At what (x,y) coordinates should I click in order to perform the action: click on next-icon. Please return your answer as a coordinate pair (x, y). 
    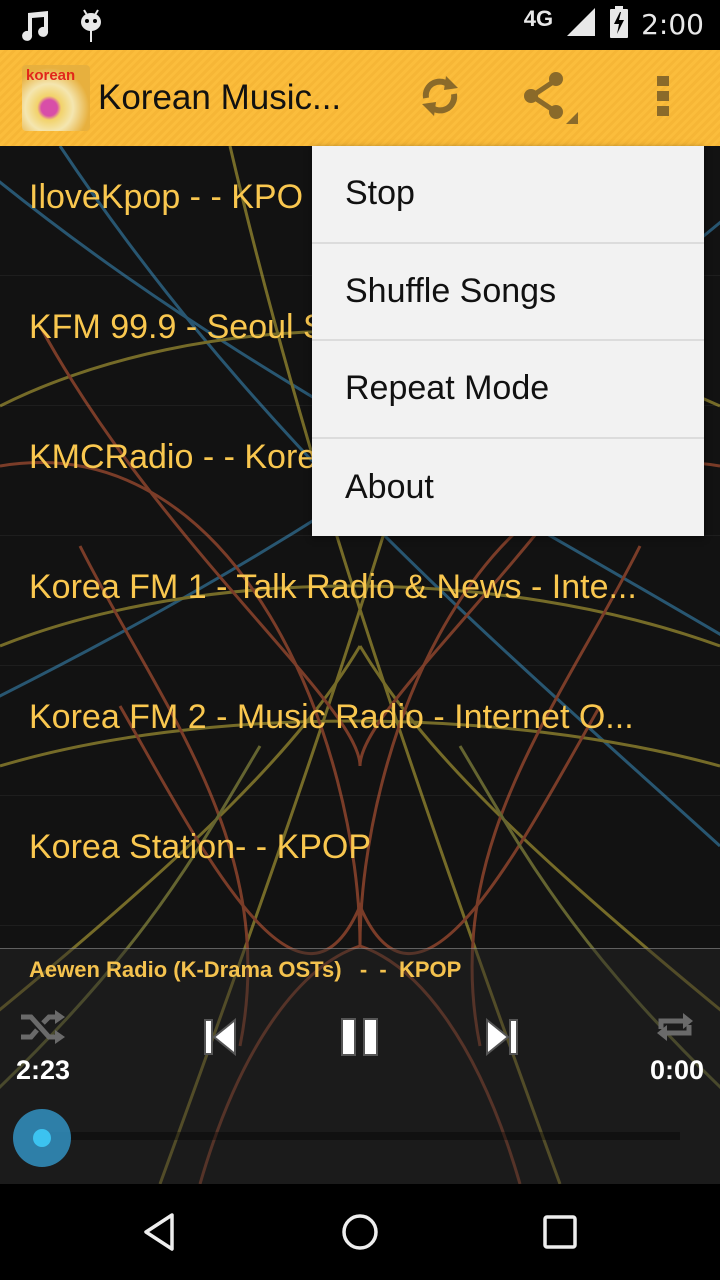
    Looking at the image, I should click on (502, 1039).